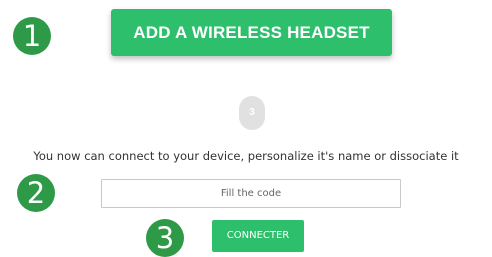 The height and width of the screenshot is (257, 492). I want to click on step-indicator: 3, so click(252, 113).